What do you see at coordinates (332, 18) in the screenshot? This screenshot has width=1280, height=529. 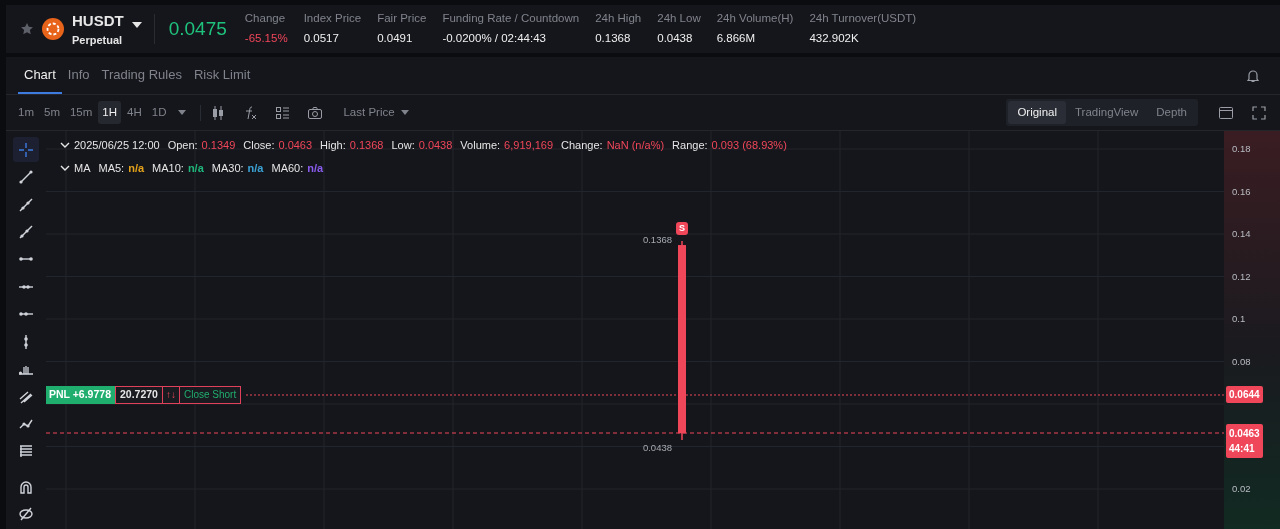 I see `stat-label: Index Price` at bounding box center [332, 18].